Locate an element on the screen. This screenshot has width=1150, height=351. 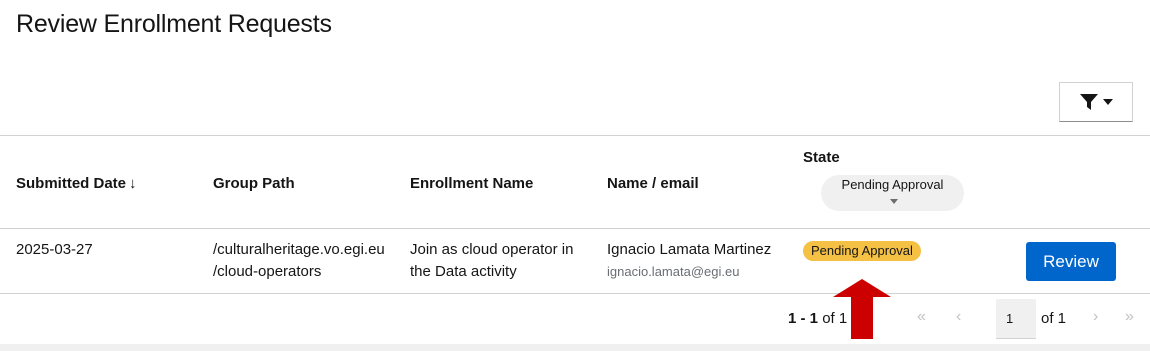
filter-toggle-button is located at coordinates (1096, 102).